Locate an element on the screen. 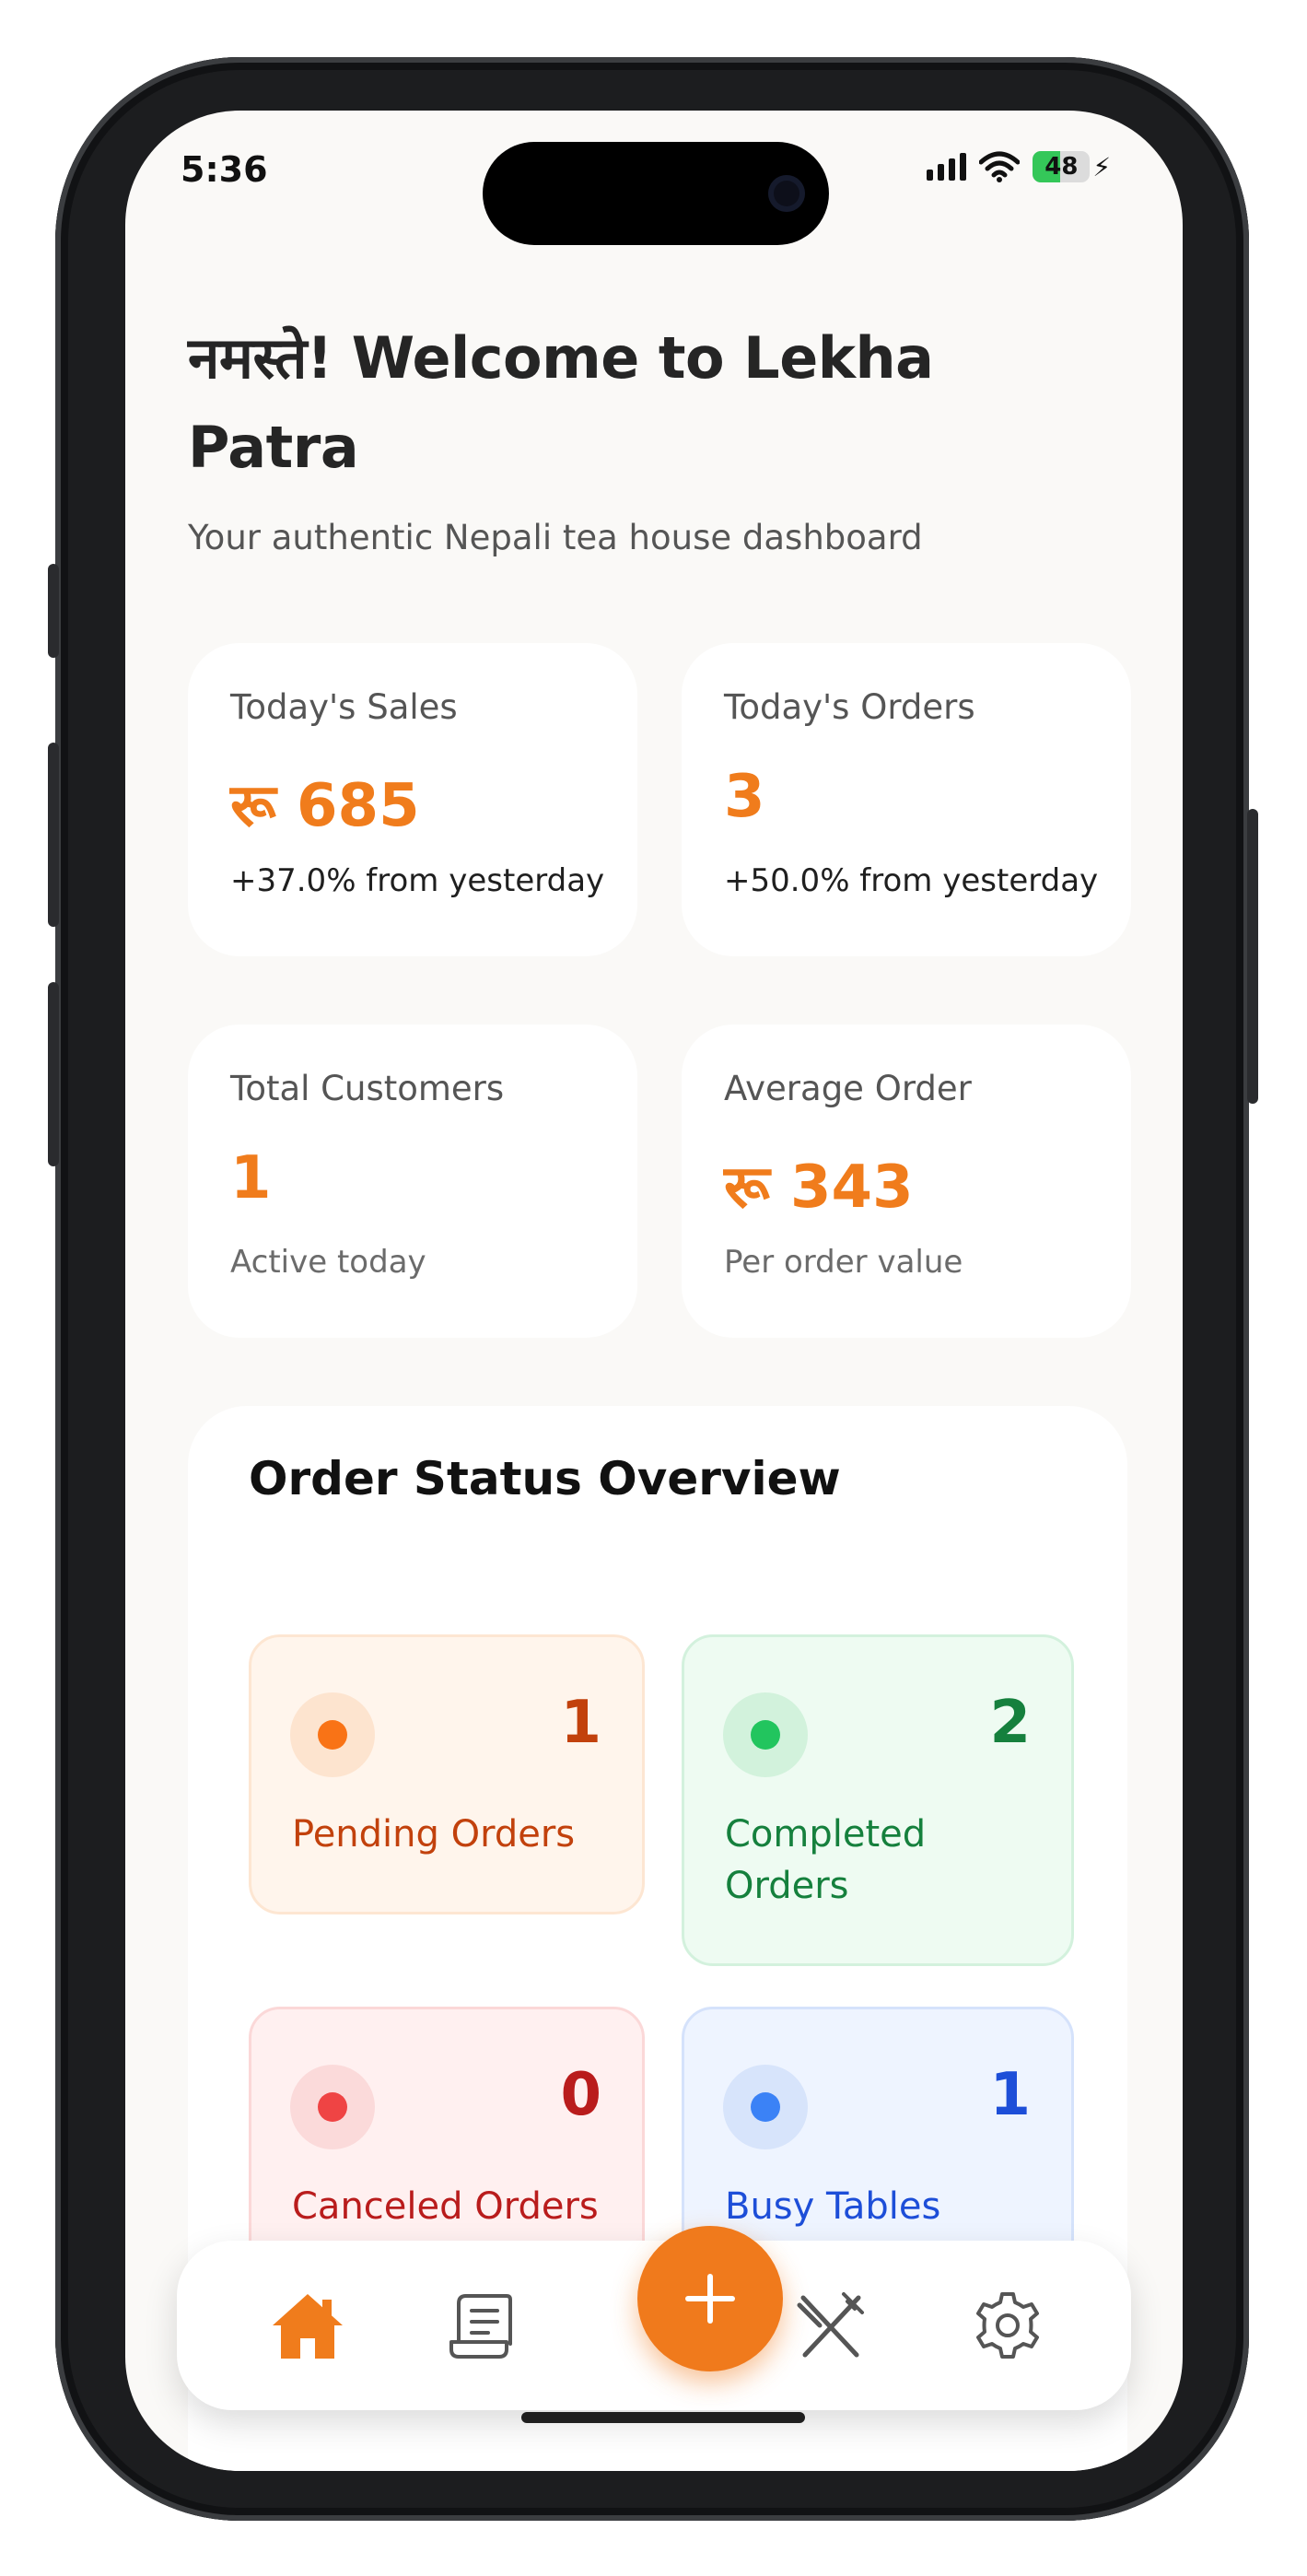 The image size is (1307, 2576). add-order-button is located at coordinates (710, 2298).